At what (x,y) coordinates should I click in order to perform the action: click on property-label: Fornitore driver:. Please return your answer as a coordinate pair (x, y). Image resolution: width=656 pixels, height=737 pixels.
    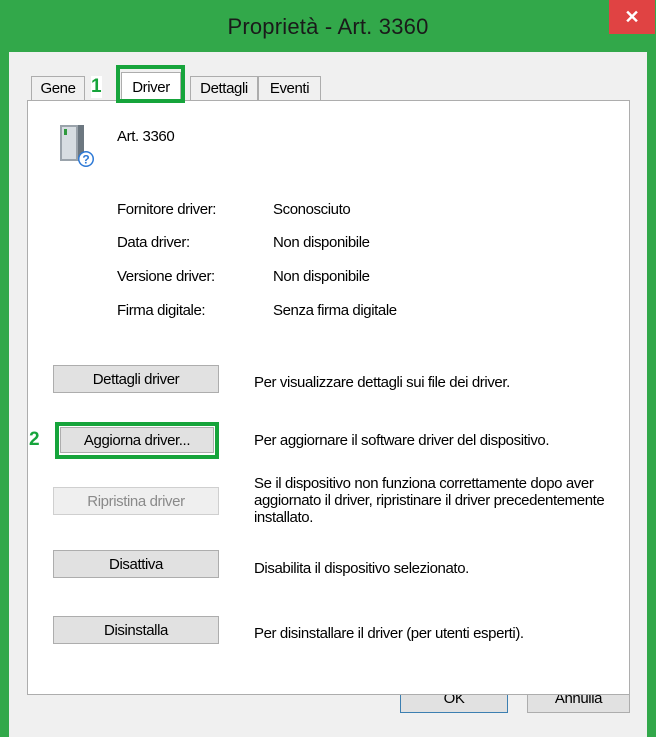
    Looking at the image, I should click on (167, 209).